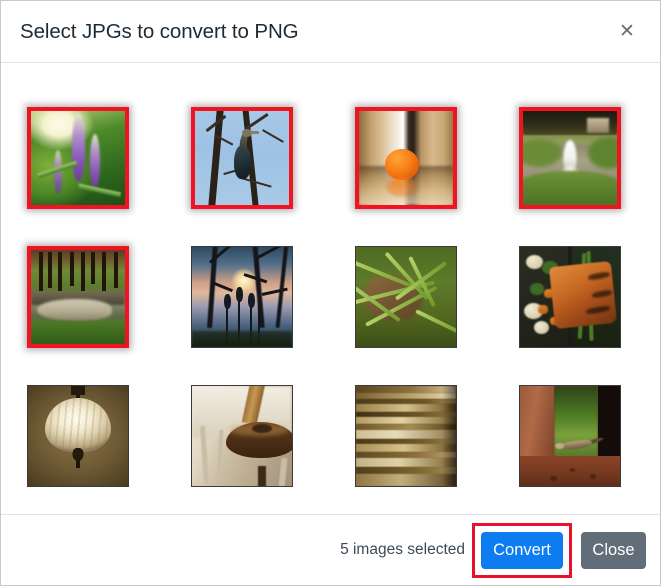 Image resolution: width=663 pixels, height=588 pixels. I want to click on convert-button-wrapper: Convert, so click(522, 550).